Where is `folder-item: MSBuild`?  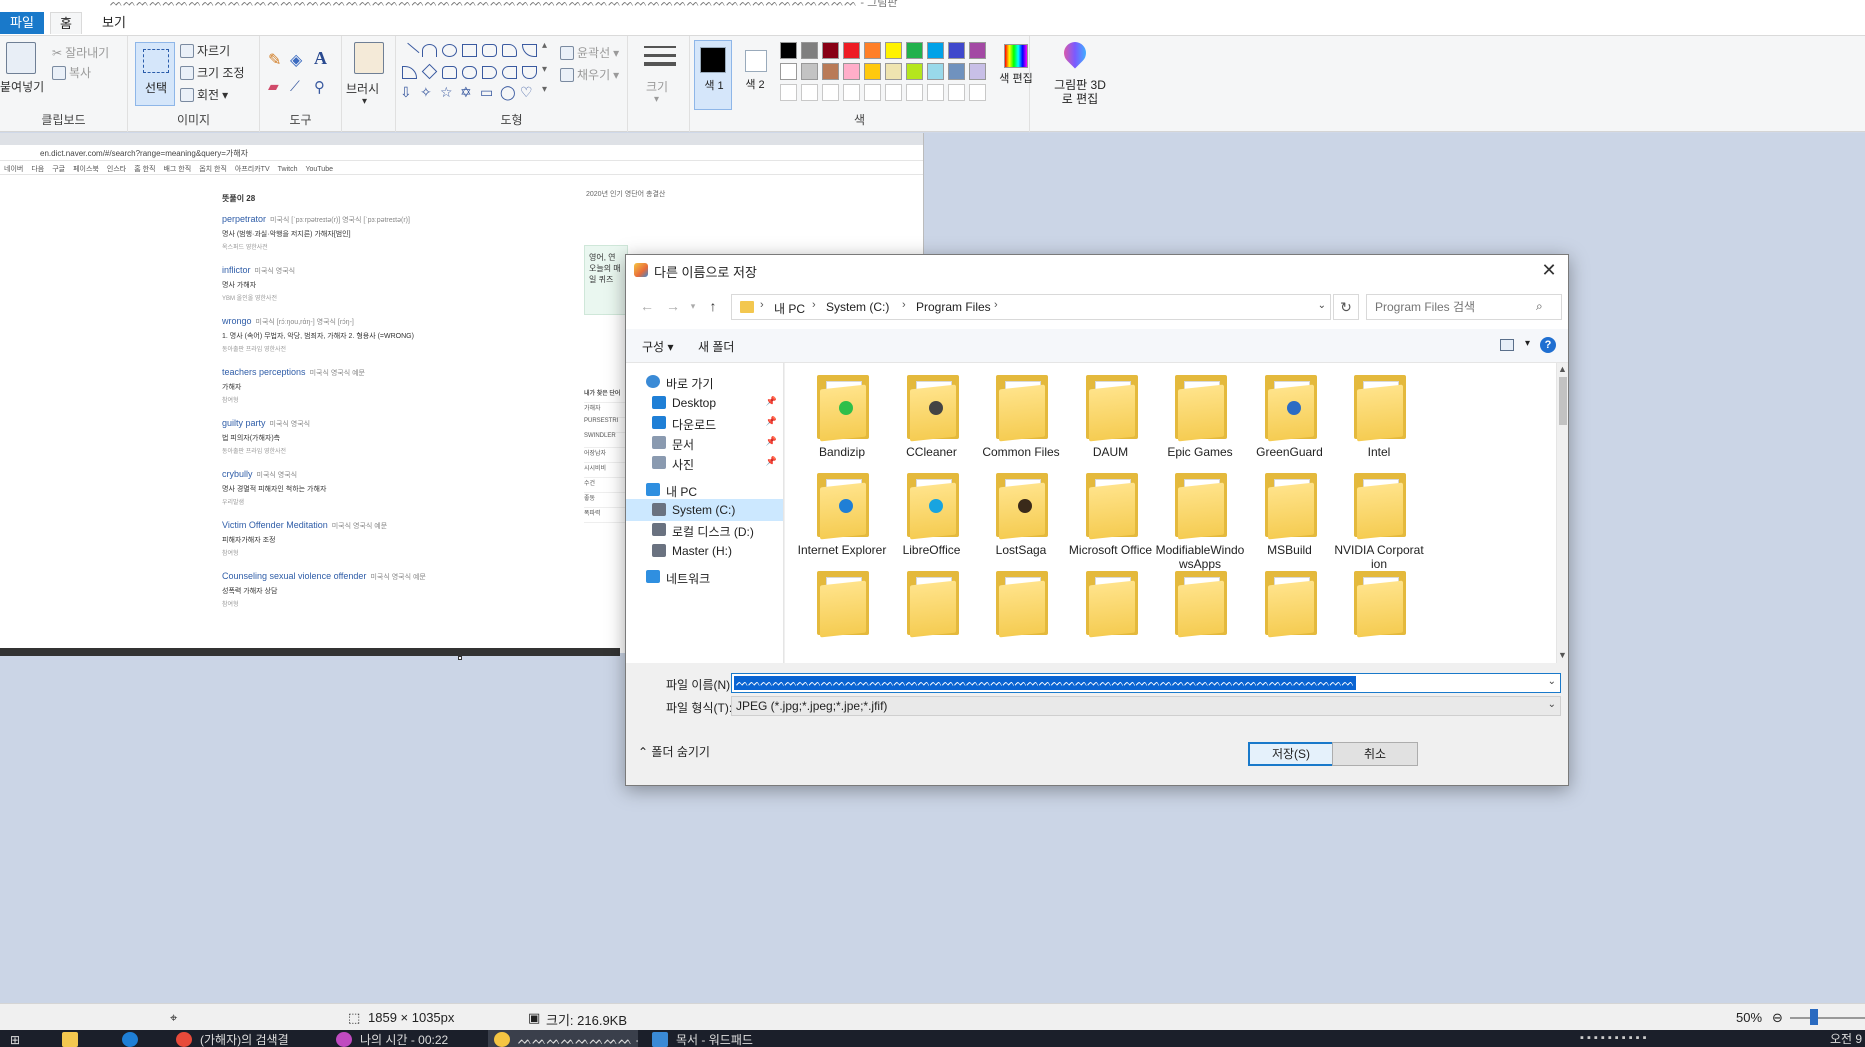
folder-item: MSBuild is located at coordinates (1290, 521).